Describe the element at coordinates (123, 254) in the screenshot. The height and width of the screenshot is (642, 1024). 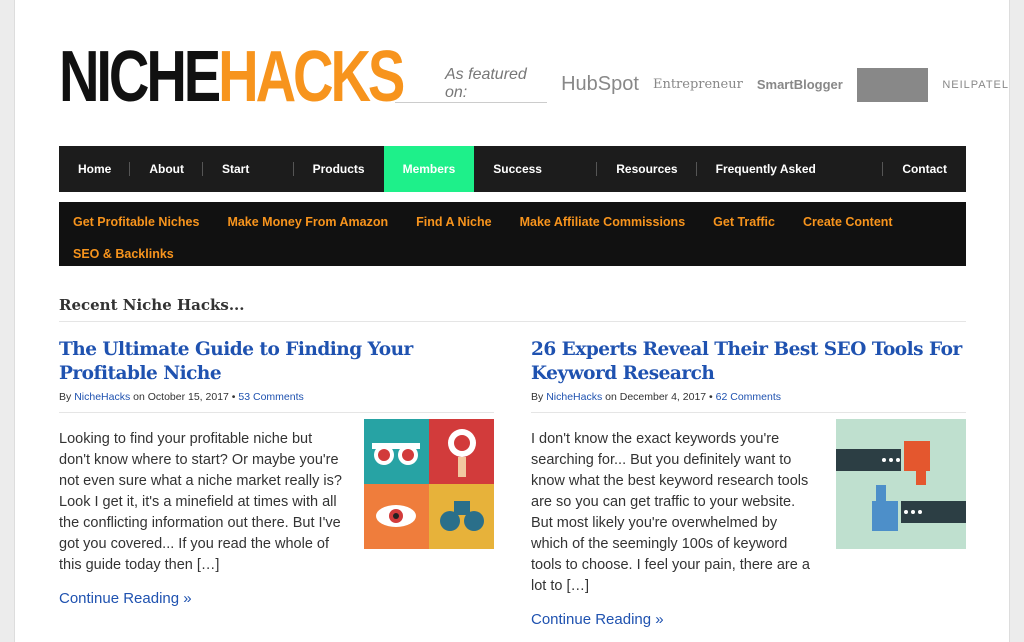
I see `subnav-item: SEO & Backlinks` at that location.